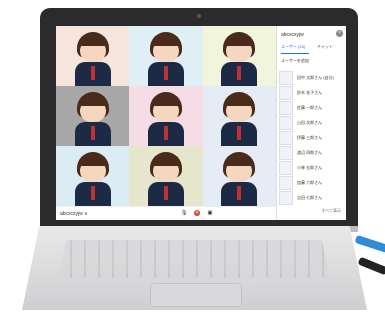 This screenshot has height=320, width=385. I want to click on close-icon: ×, so click(339, 33).